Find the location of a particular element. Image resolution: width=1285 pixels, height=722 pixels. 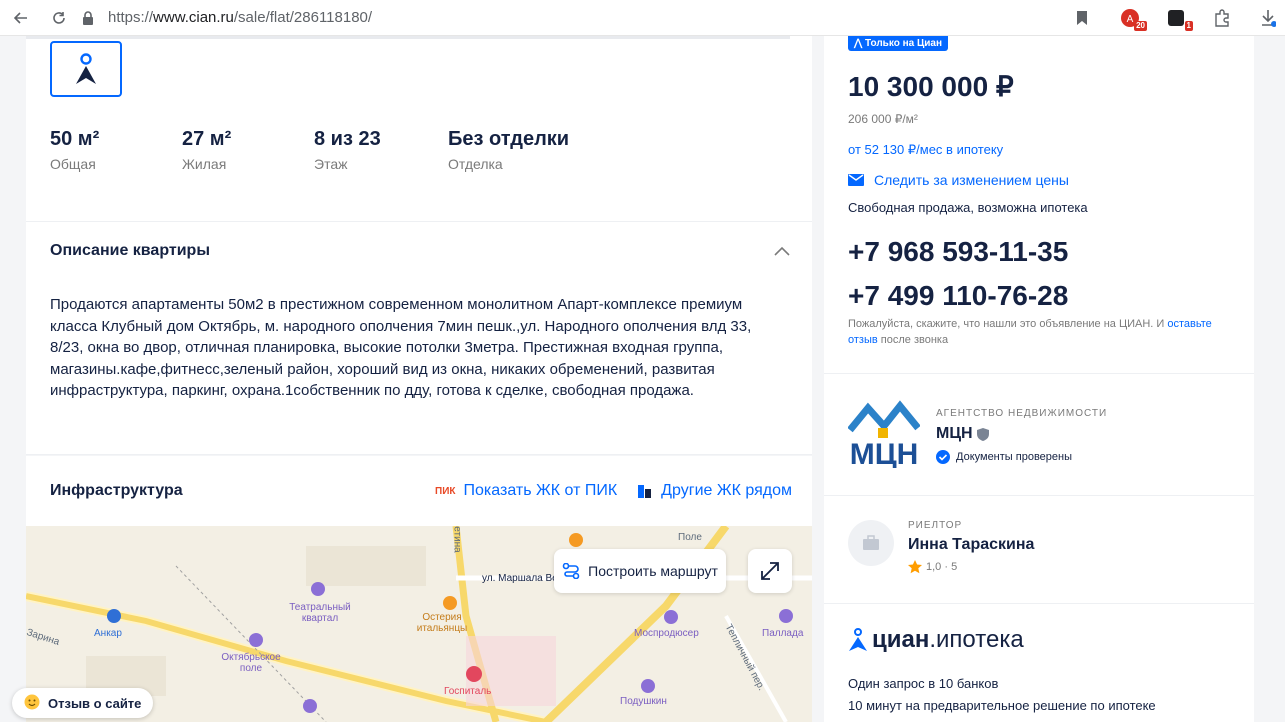

extension-icon-1: A 20 is located at coordinates (1133, 19).